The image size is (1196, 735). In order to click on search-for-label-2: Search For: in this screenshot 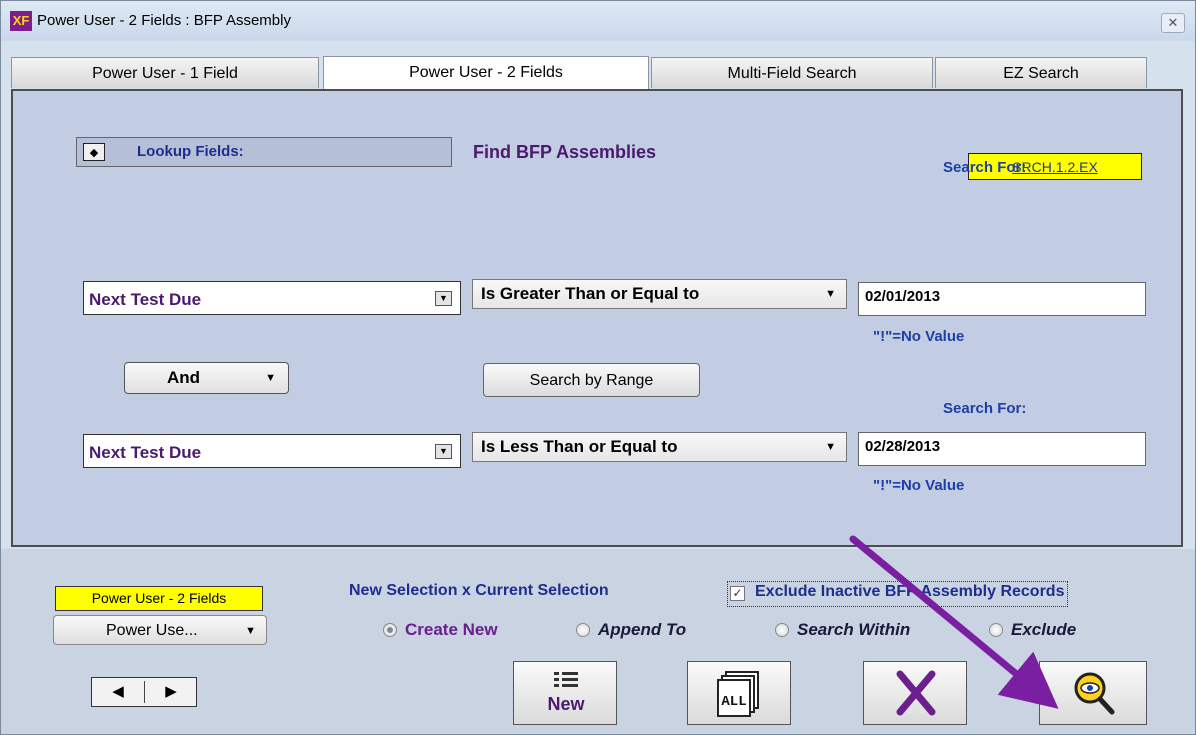, I will do `click(985, 408)`.